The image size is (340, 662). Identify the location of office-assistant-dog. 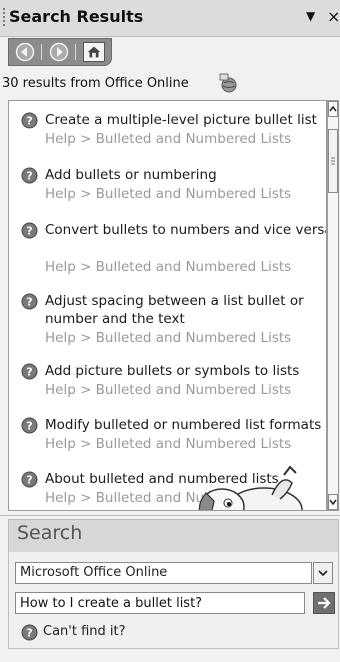
(246, 483).